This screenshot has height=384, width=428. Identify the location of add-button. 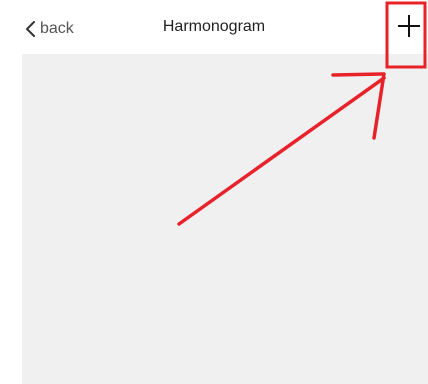
(409, 26).